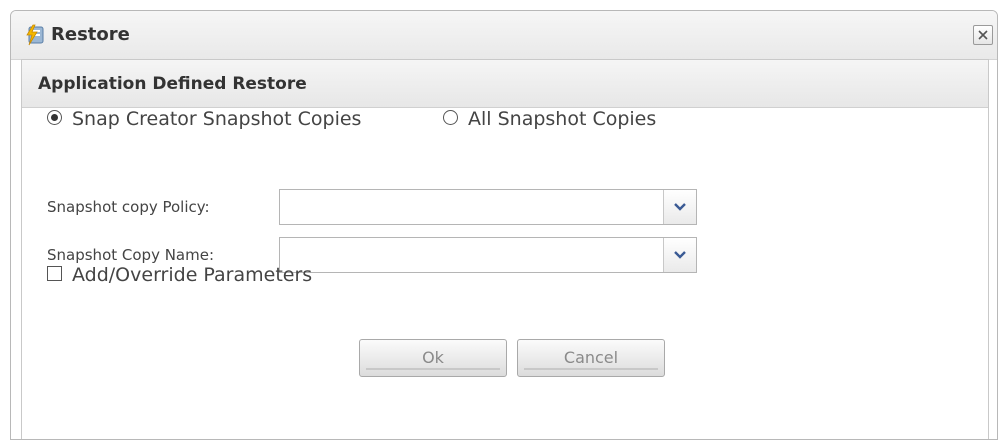 The width and height of the screenshot is (1002, 442). I want to click on snapshot-policy-value, so click(471, 207).